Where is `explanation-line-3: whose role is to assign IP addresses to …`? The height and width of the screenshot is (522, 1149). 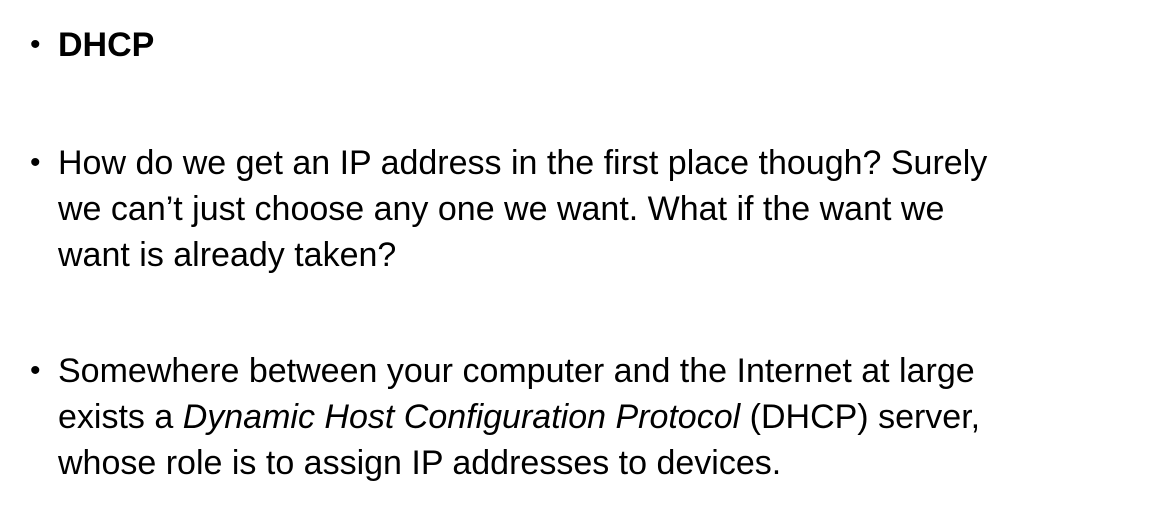
explanation-line-3: whose role is to assign IP addresses to … is located at coordinates (420, 463).